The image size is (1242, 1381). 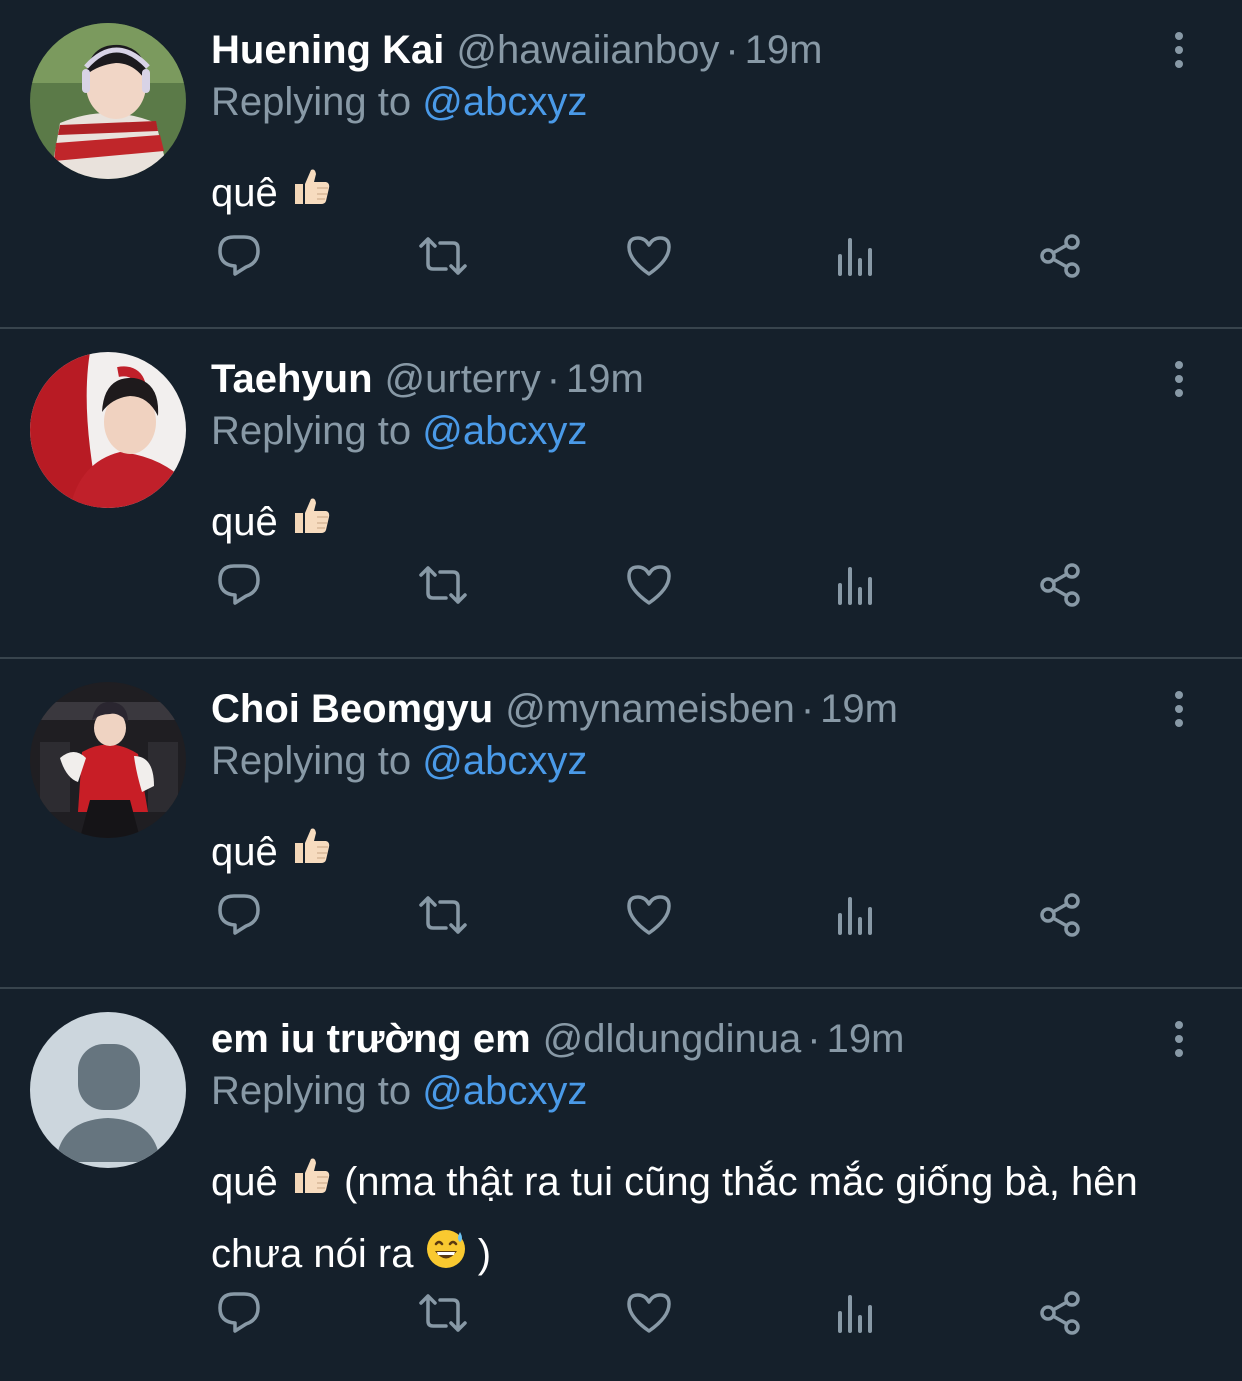 I want to click on tweet-header: Huening Kai @hawaiianboy · 19m, so click(x=516, y=50).